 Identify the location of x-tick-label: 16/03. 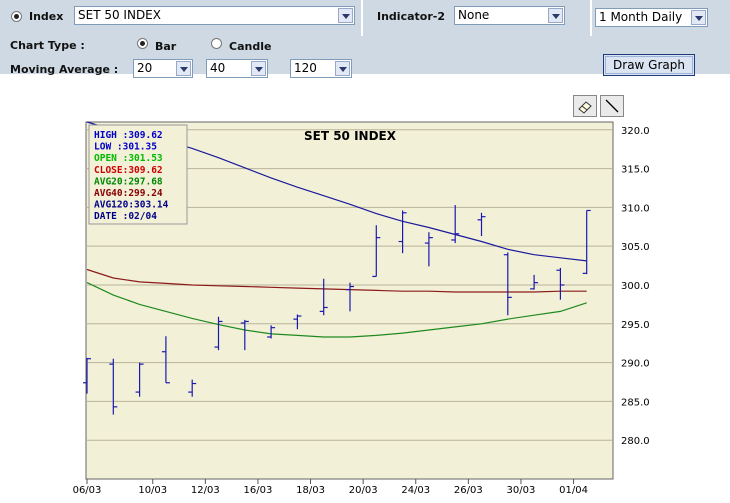
(258, 490).